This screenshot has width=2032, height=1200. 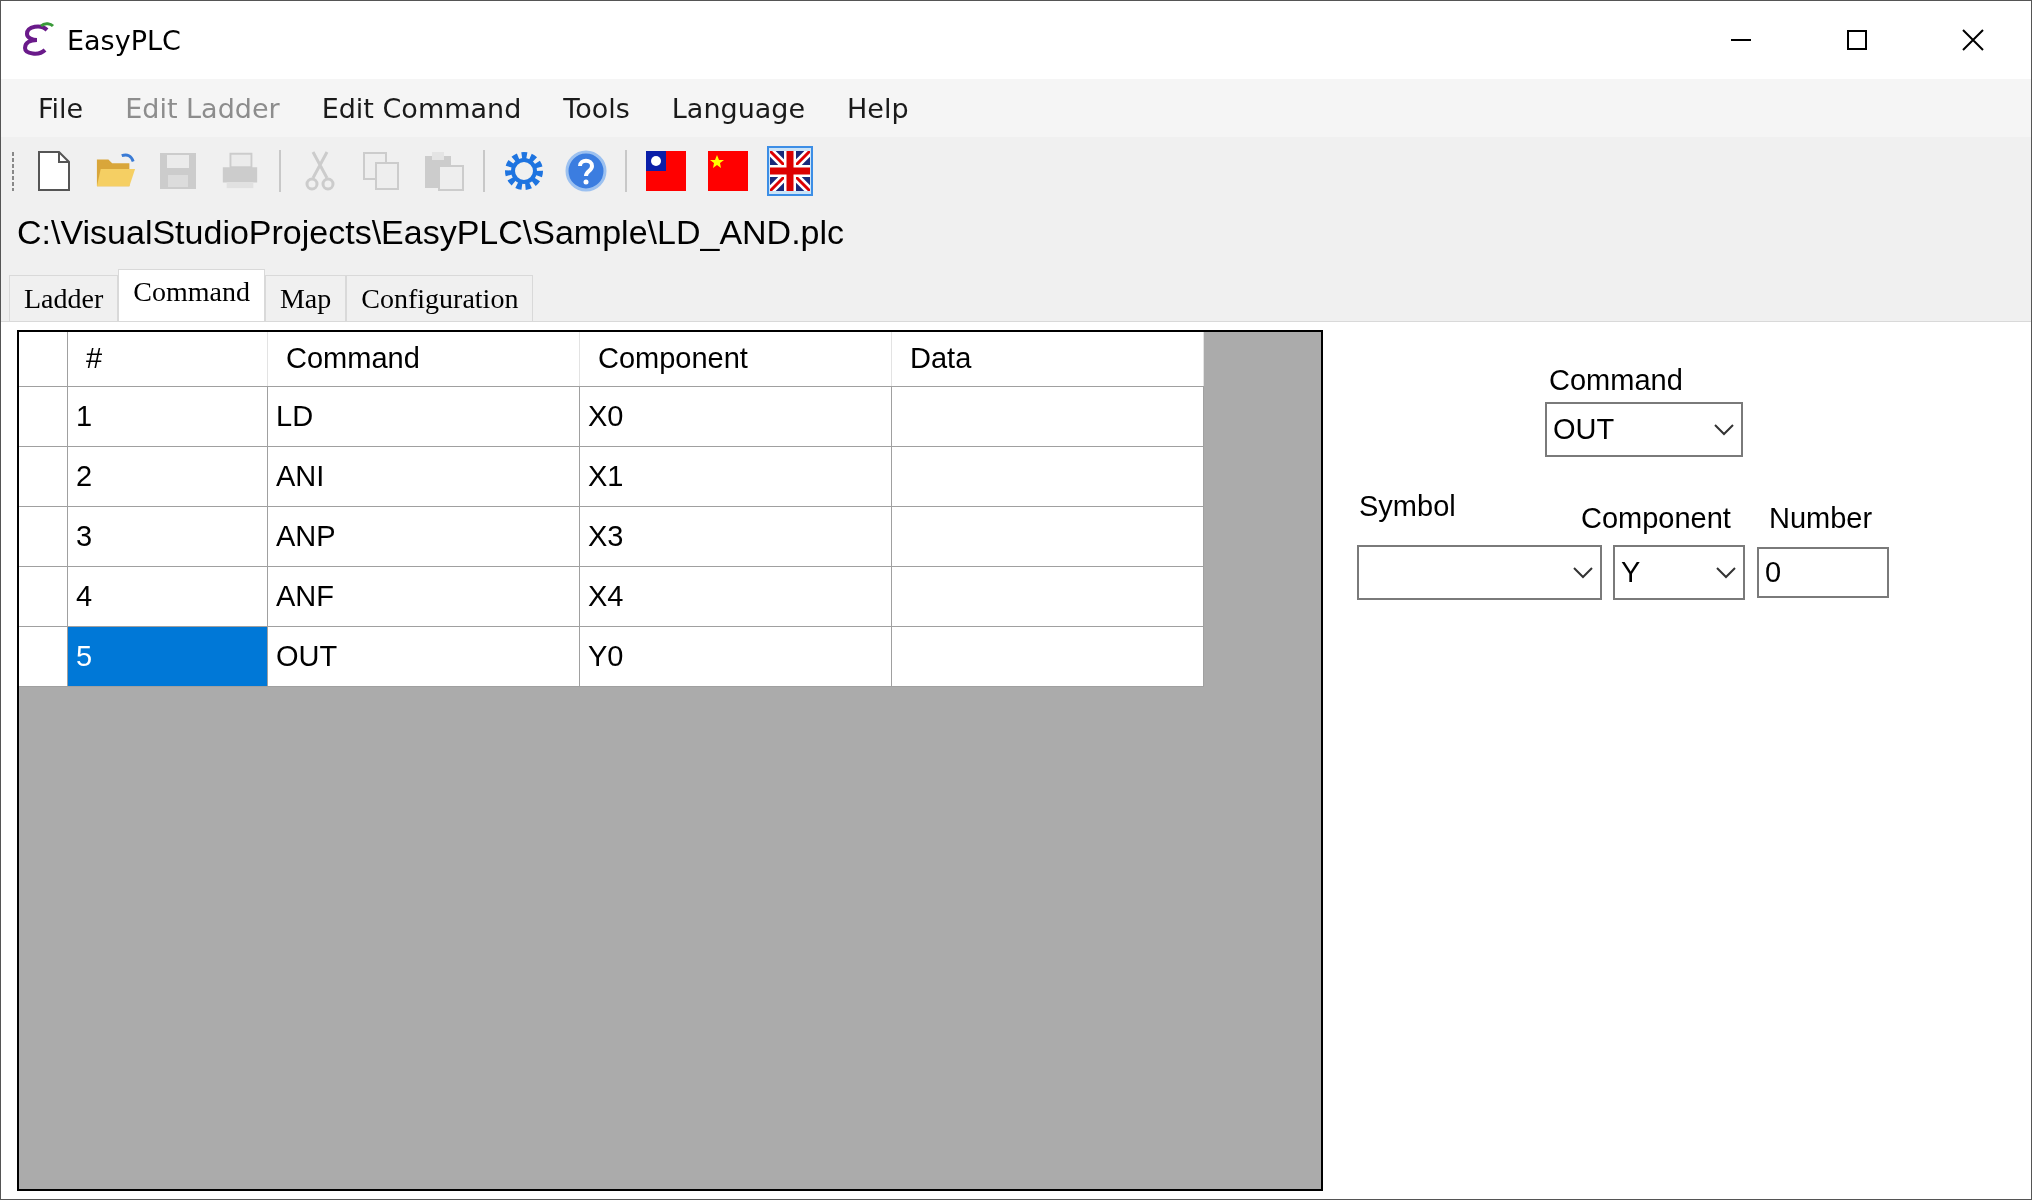 What do you see at coordinates (167, 596) in the screenshot?
I see `table-cell: 4` at bounding box center [167, 596].